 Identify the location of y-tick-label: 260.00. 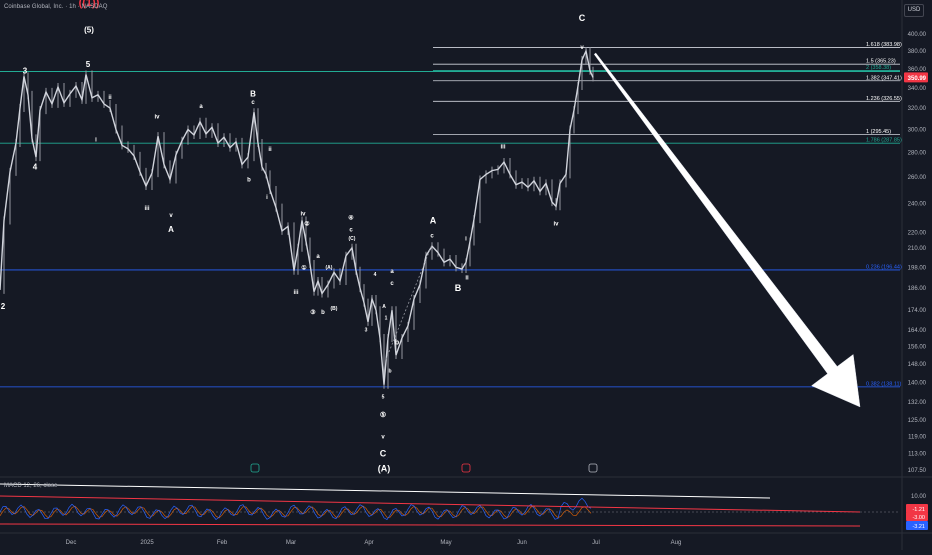
(917, 178).